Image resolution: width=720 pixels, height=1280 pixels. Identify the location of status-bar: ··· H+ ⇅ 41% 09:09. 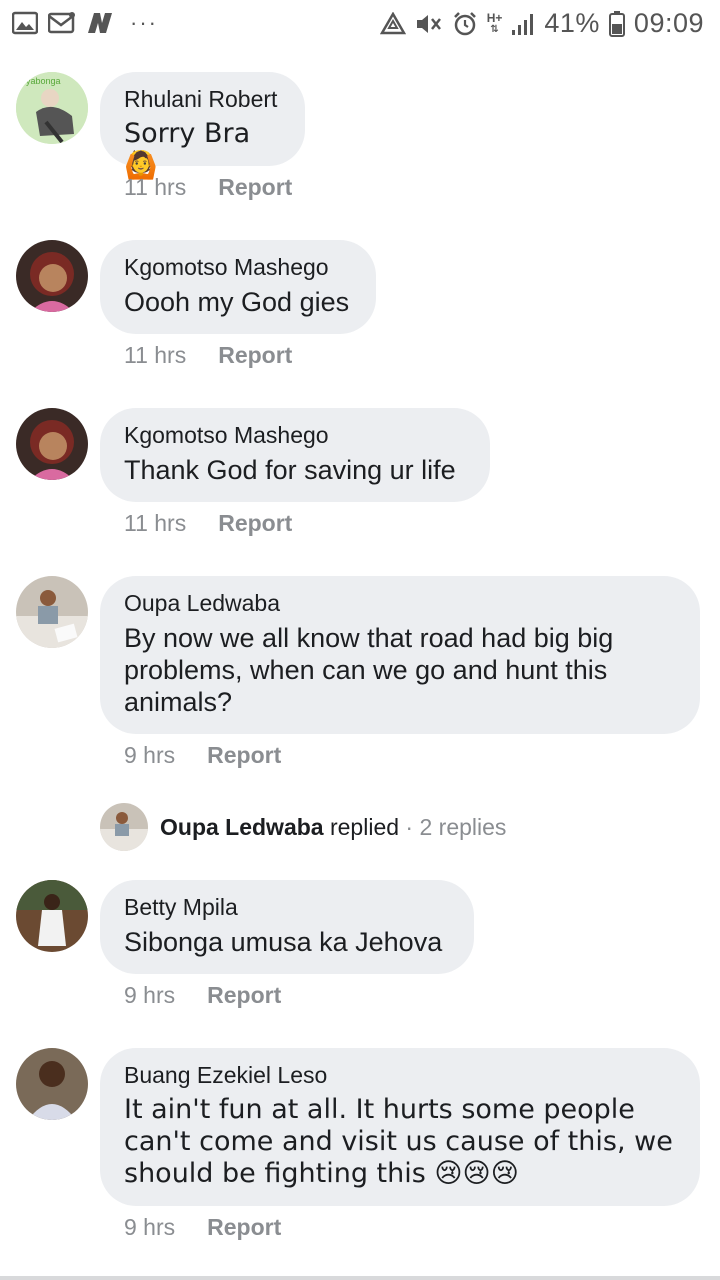
(360, 25).